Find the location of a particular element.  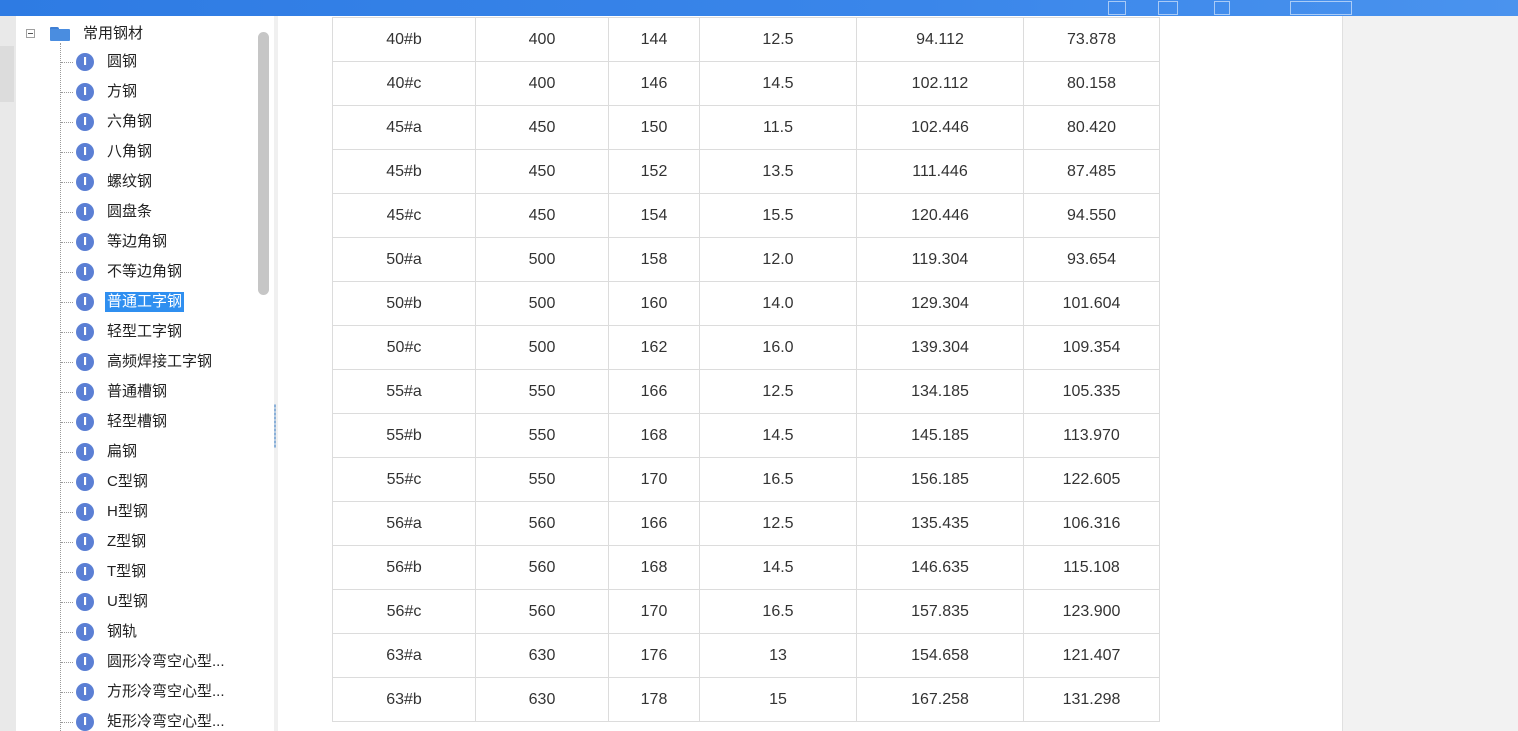

table-cell-h: 560 is located at coordinates (542, 567).